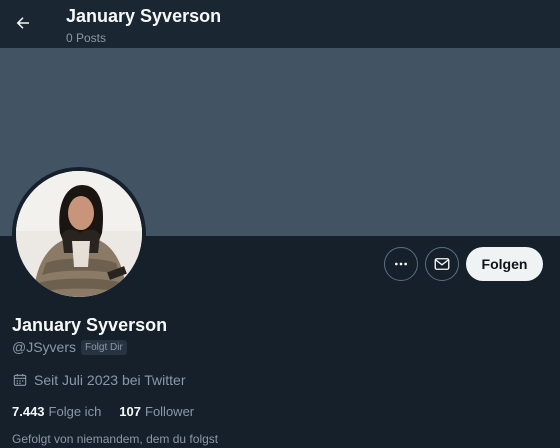  I want to click on joined-row: Seit Juli 2023 bei Twitter, so click(99, 380).